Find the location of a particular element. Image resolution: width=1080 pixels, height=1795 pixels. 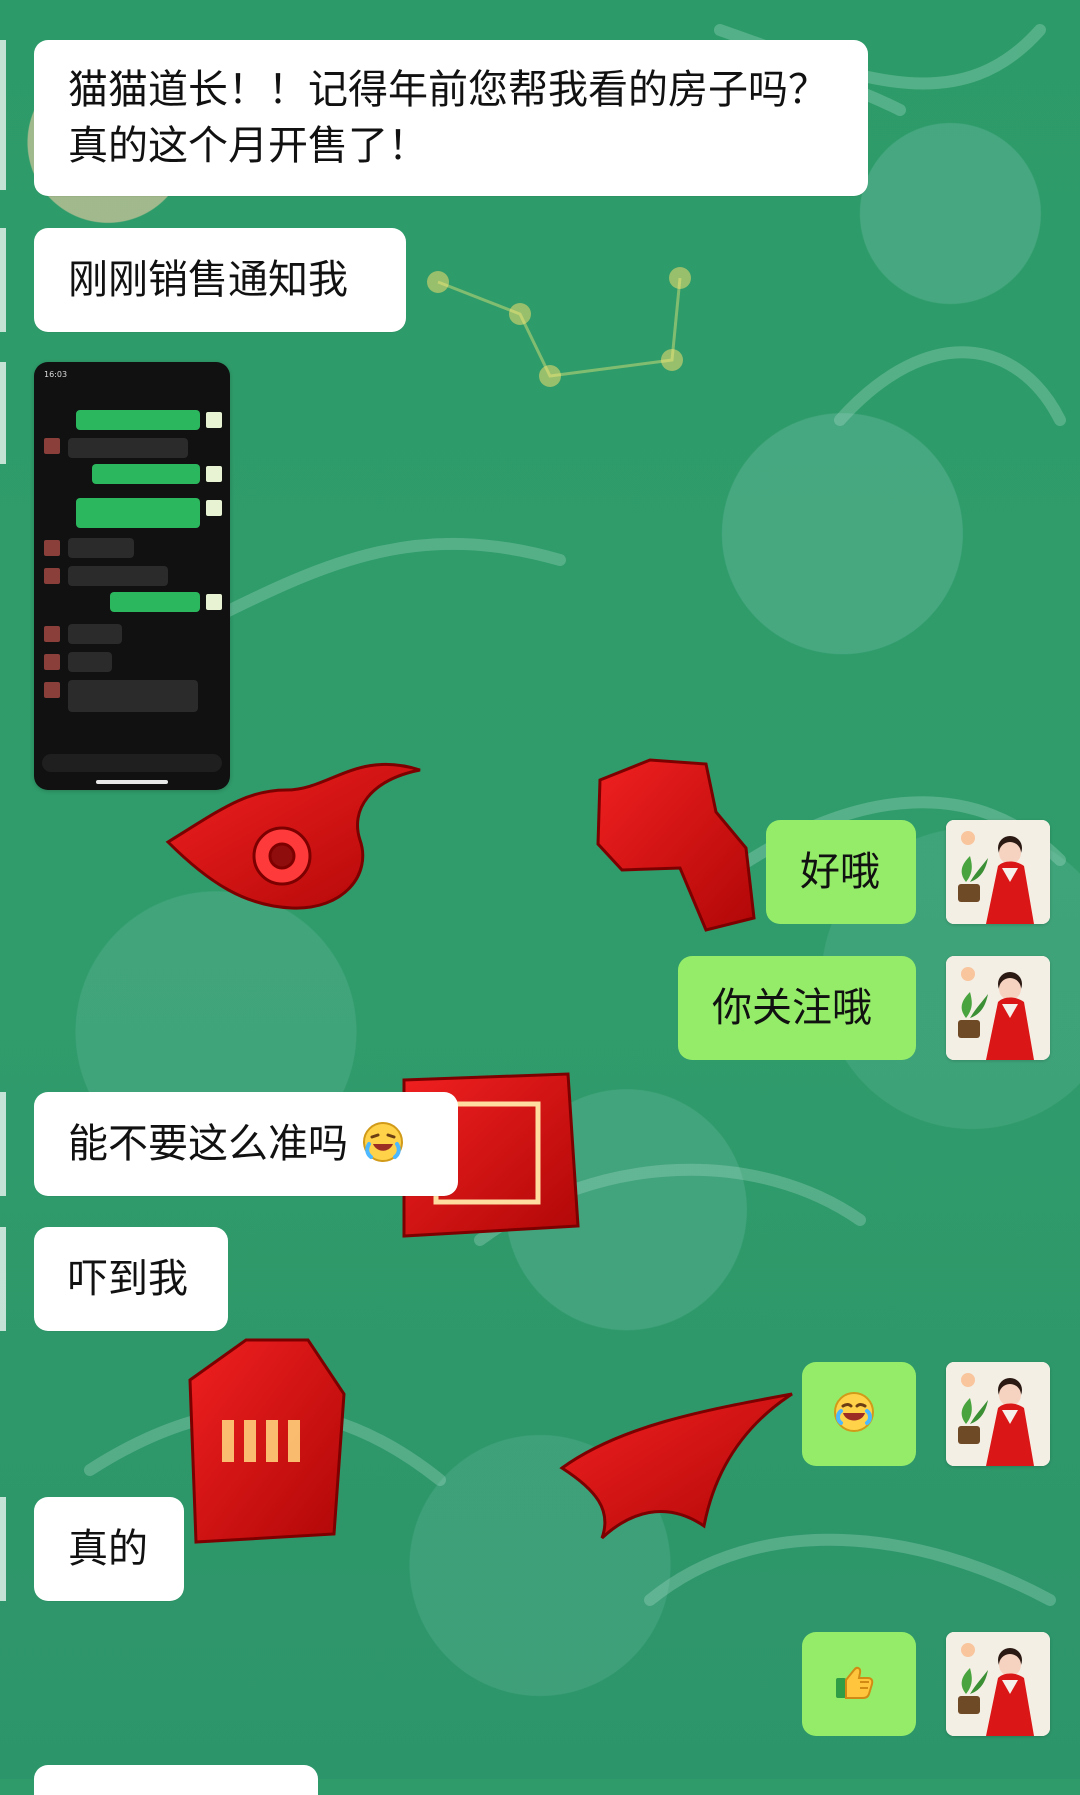

message-text: 能不要这么准吗 is located at coordinates (246, 1144).